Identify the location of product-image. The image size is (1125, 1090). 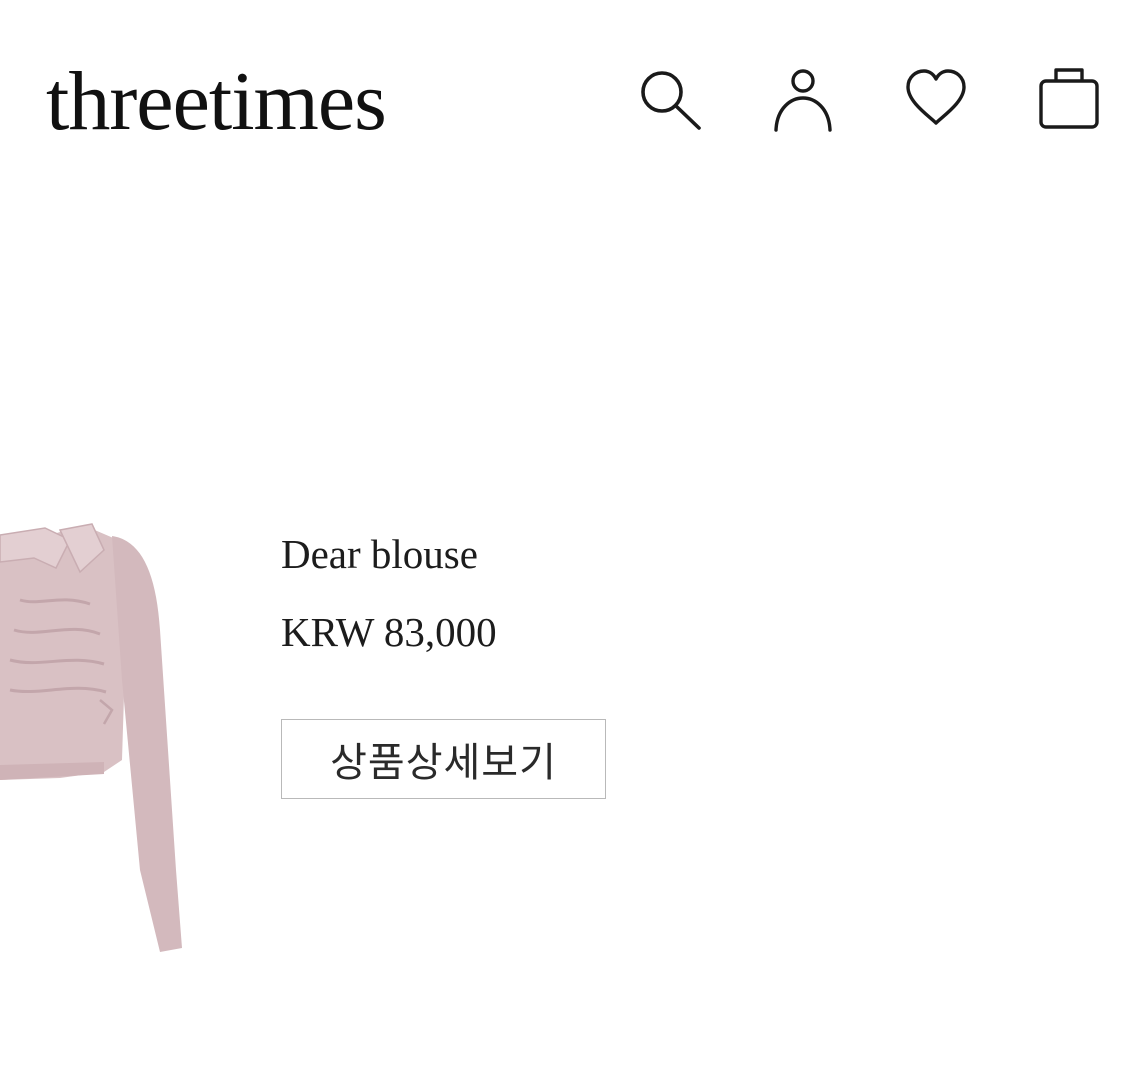
(100, 740).